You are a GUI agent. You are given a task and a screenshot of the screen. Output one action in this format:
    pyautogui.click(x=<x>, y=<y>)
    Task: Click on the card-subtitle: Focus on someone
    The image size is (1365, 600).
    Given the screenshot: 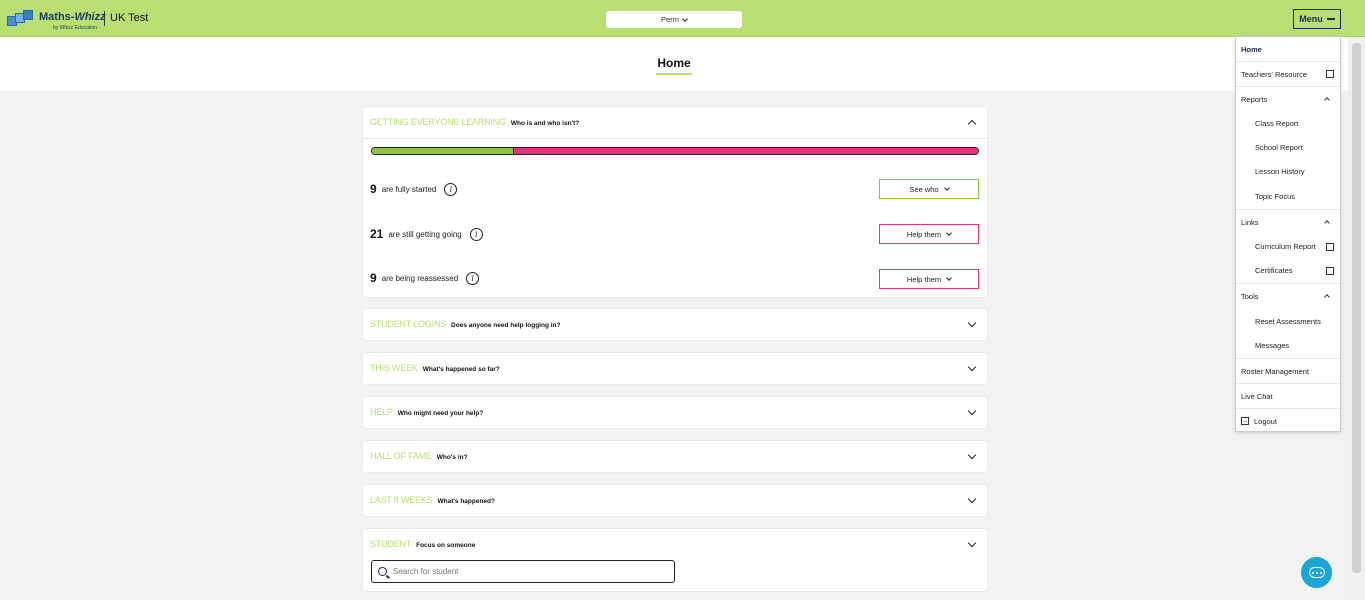 What is the action you would take?
    pyautogui.click(x=446, y=545)
    